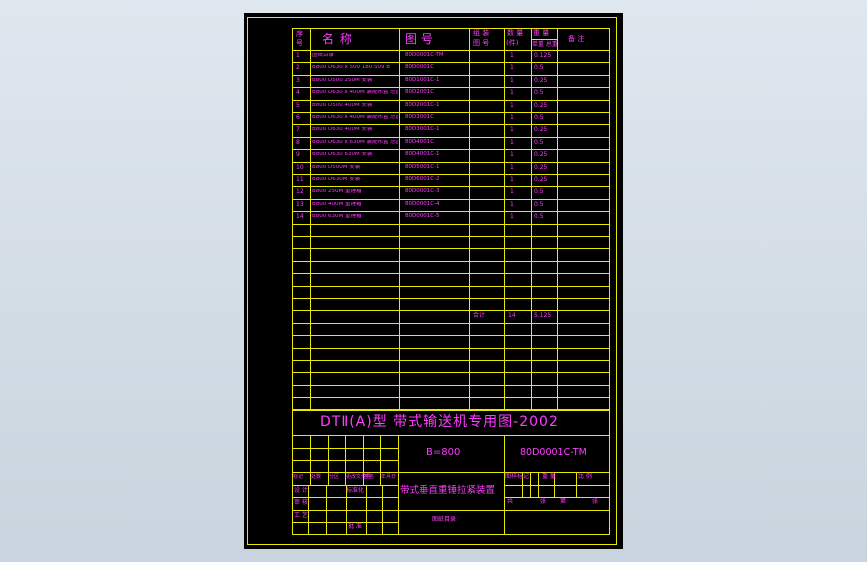 The width and height of the screenshot is (867, 562). Describe the element at coordinates (595, 501) in the screenshot. I see `sheet-word-2: 张` at that location.